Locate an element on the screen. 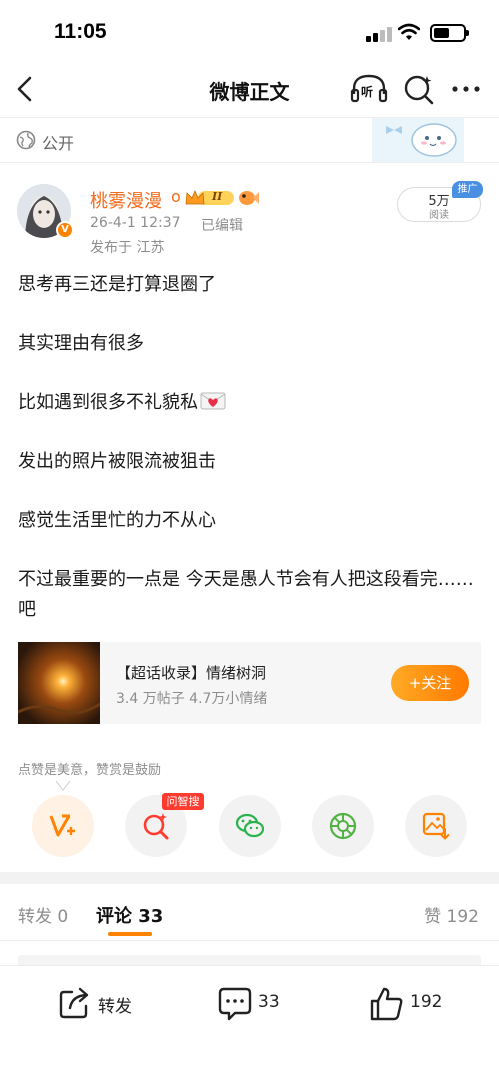 This screenshot has height=1080, width=499. section-separator is located at coordinates (249, 878).